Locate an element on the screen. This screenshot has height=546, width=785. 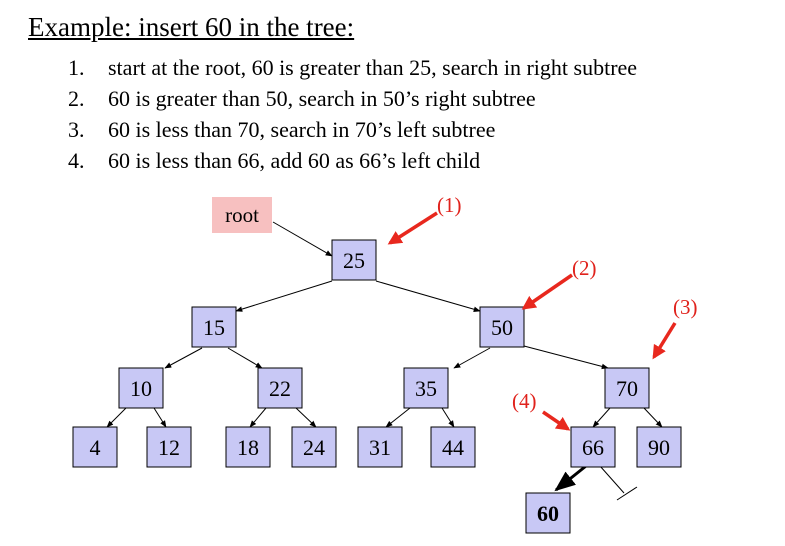
step-label-4: (4) is located at coordinates (524, 401).